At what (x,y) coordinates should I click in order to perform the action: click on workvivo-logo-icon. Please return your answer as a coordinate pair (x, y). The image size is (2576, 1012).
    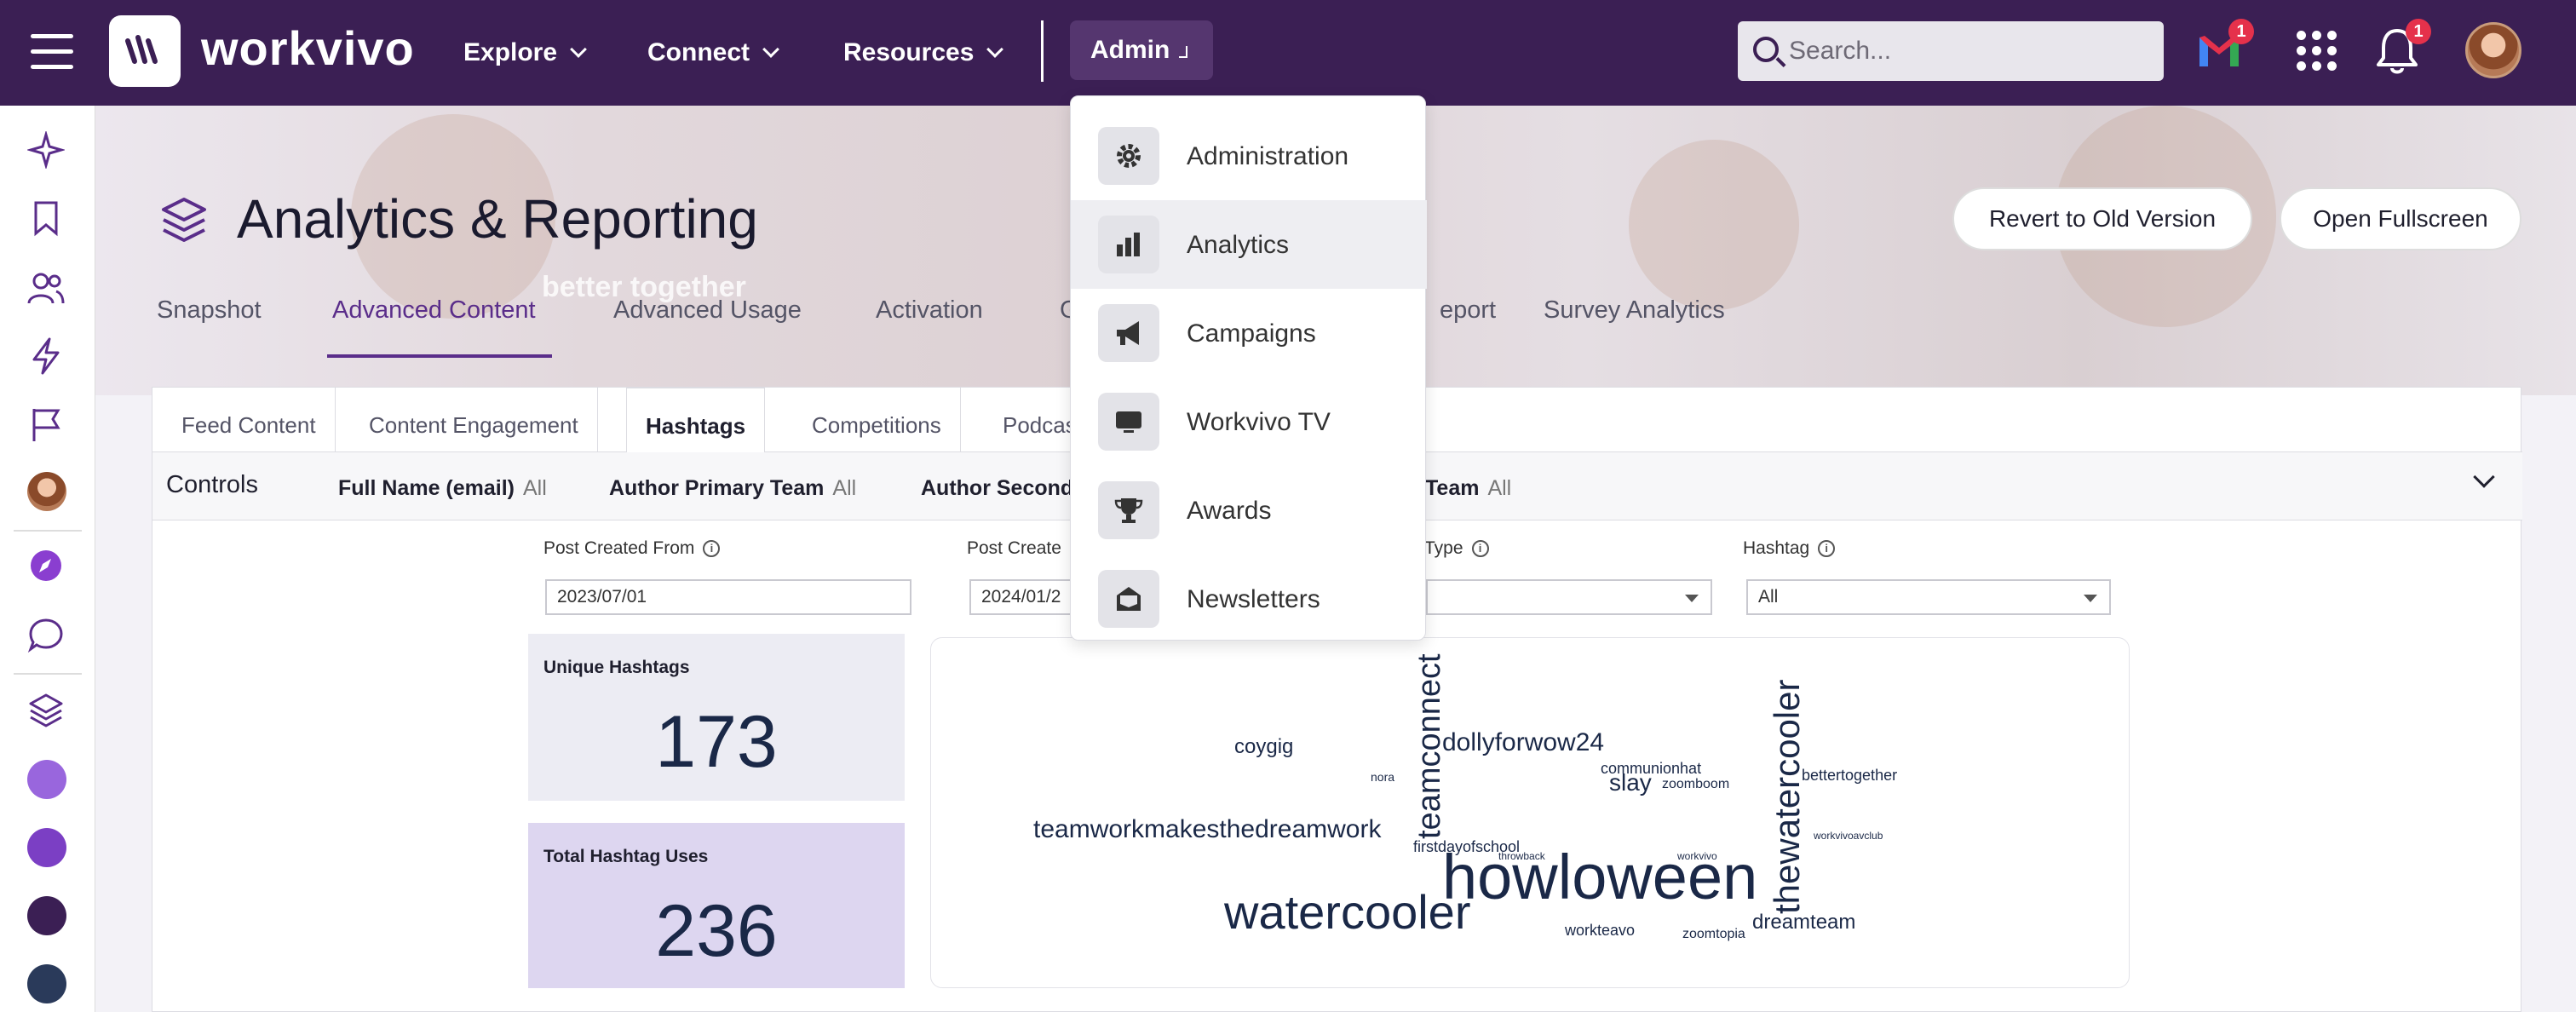
    Looking at the image, I should click on (145, 51).